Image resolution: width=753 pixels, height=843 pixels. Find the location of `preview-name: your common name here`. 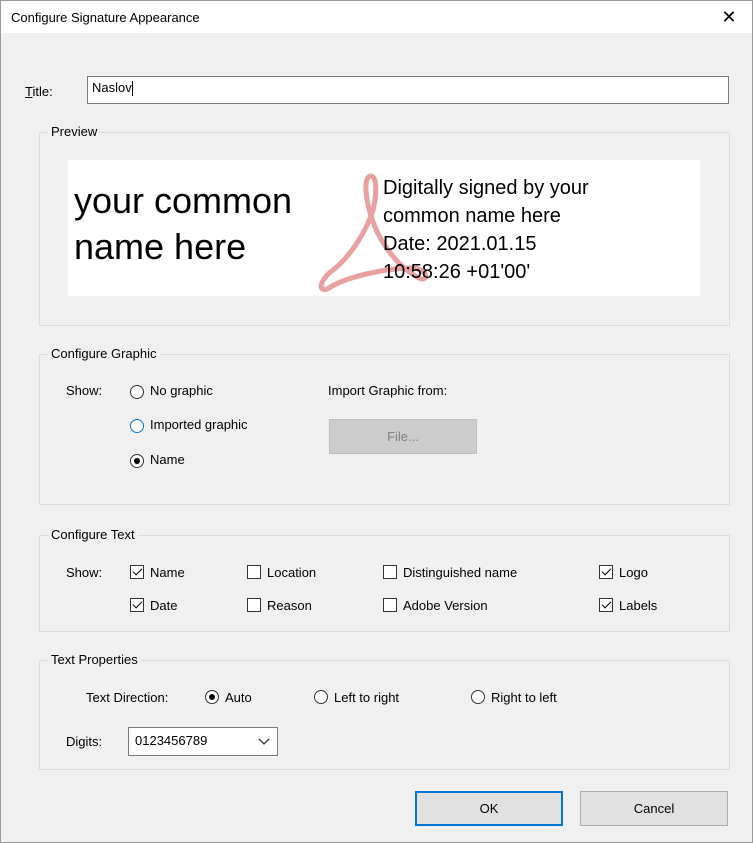

preview-name: your common name here is located at coordinates (183, 224).